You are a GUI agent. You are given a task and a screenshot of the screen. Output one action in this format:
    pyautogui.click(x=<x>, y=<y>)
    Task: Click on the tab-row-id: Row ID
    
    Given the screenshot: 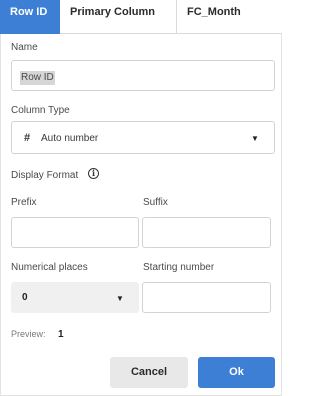 What is the action you would take?
    pyautogui.click(x=30, y=17)
    